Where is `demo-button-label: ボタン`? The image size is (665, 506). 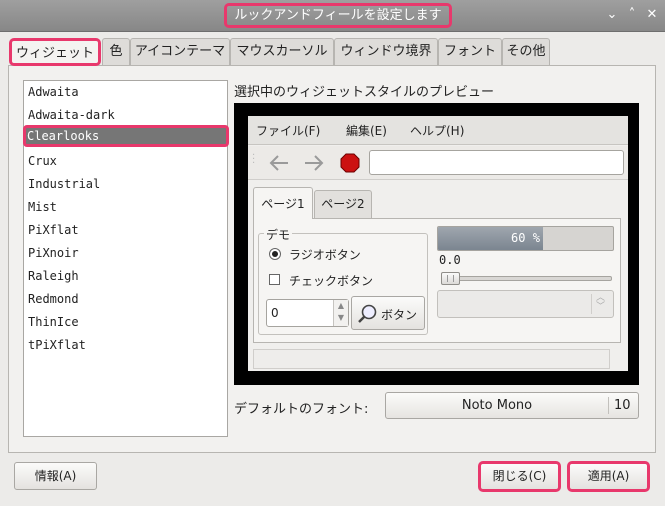
demo-button-label: ボタン is located at coordinates (399, 315).